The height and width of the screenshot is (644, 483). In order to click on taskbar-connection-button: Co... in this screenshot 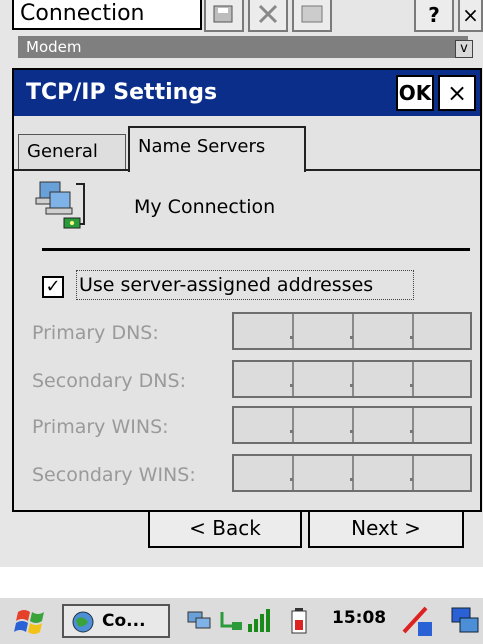, I will do `click(116, 621)`.